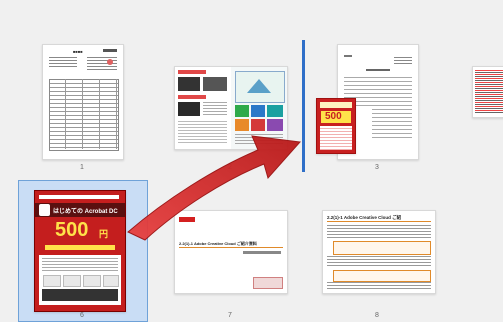  I want to click on page4-table, so click(489, 92).